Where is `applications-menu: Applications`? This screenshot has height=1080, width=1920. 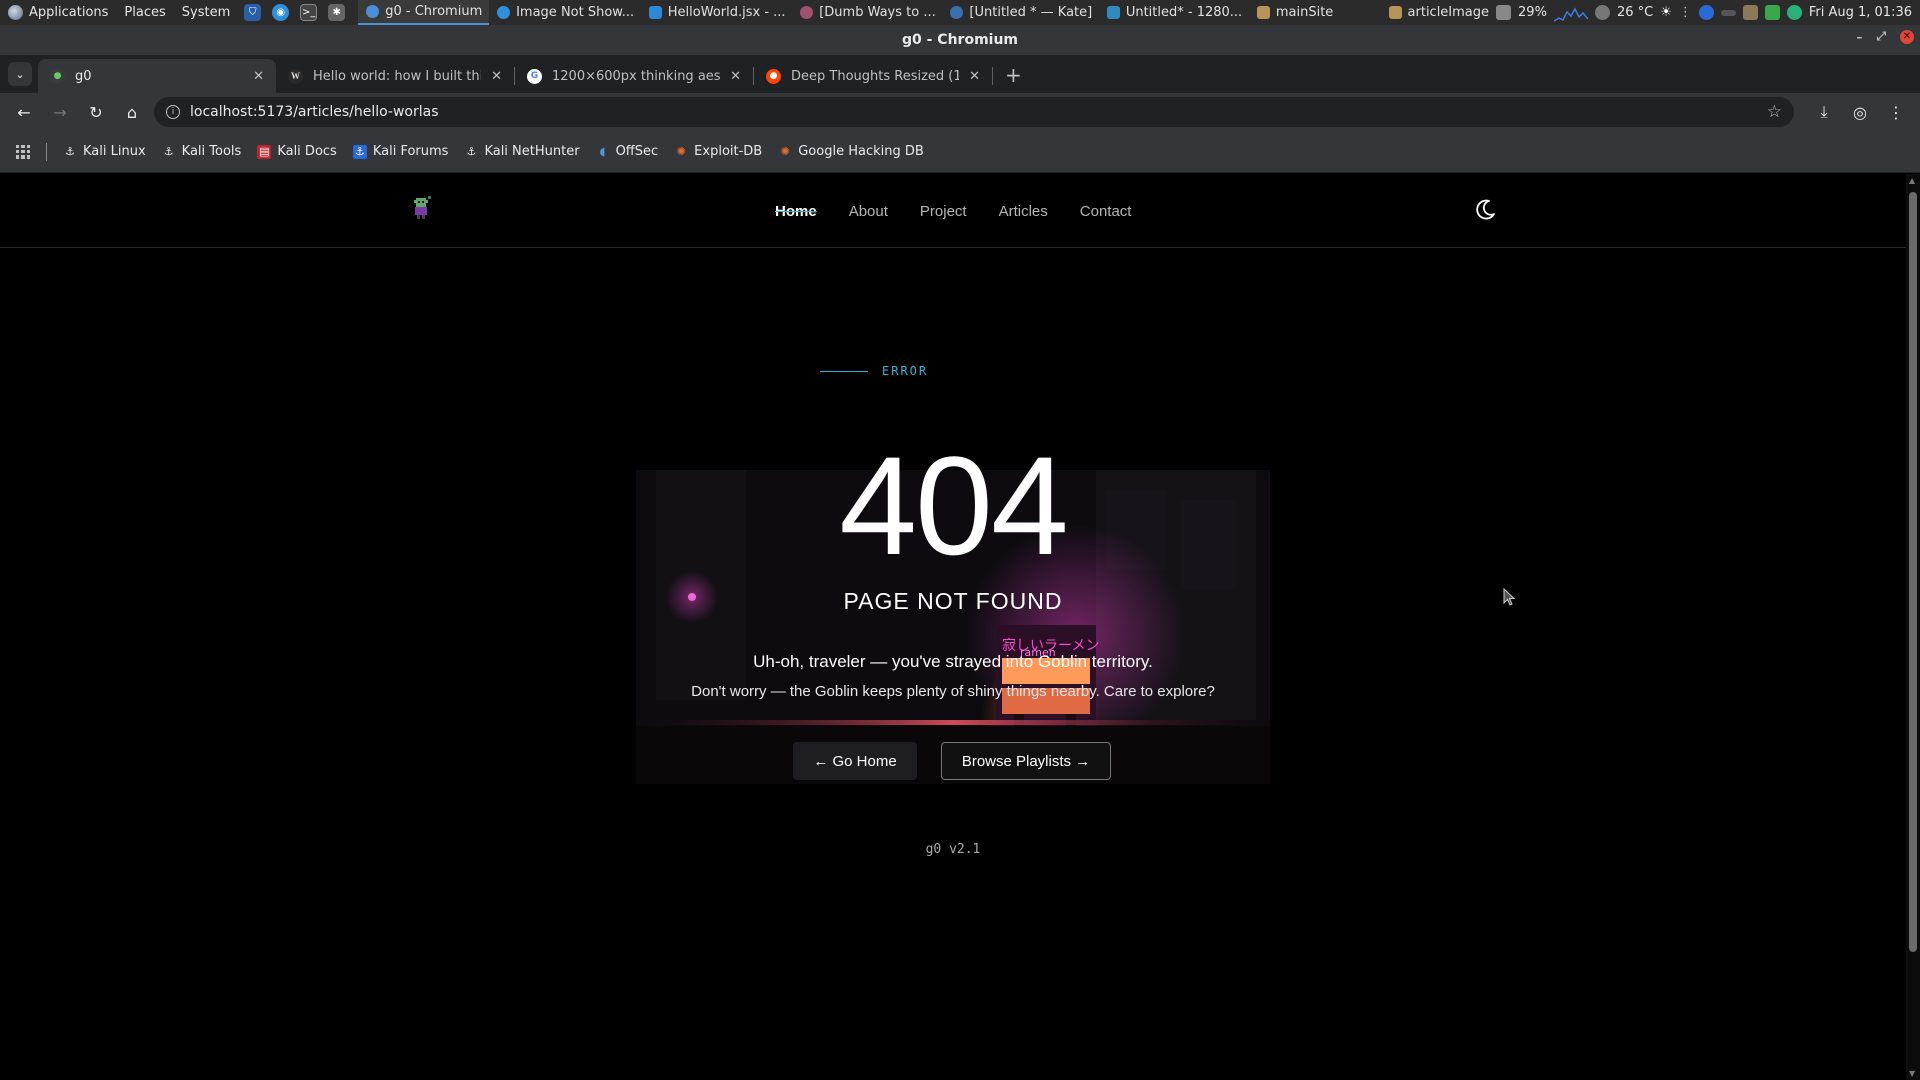 applications-menu: Applications is located at coordinates (68, 12).